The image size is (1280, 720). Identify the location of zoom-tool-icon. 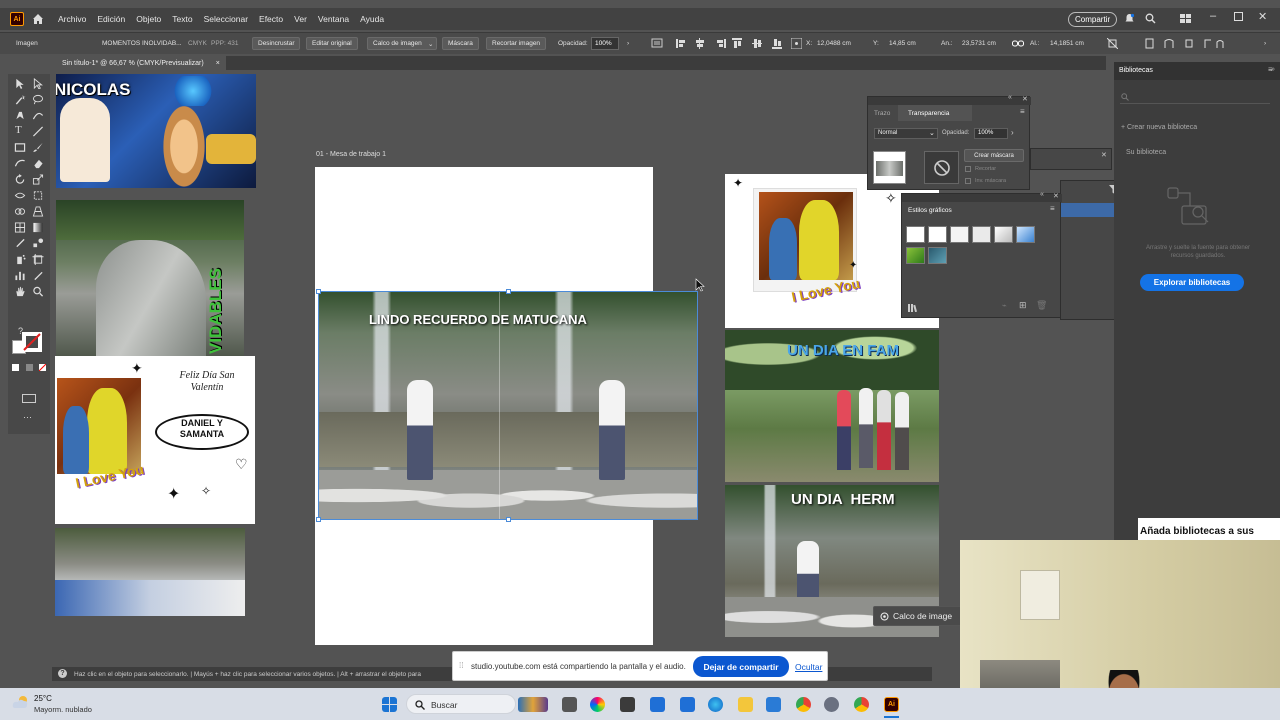
(38, 291).